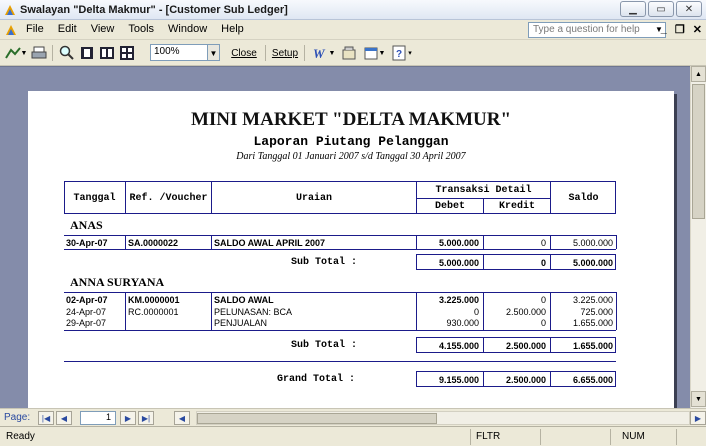  Describe the element at coordinates (349, 53) in the screenshot. I see `export-icon` at that location.